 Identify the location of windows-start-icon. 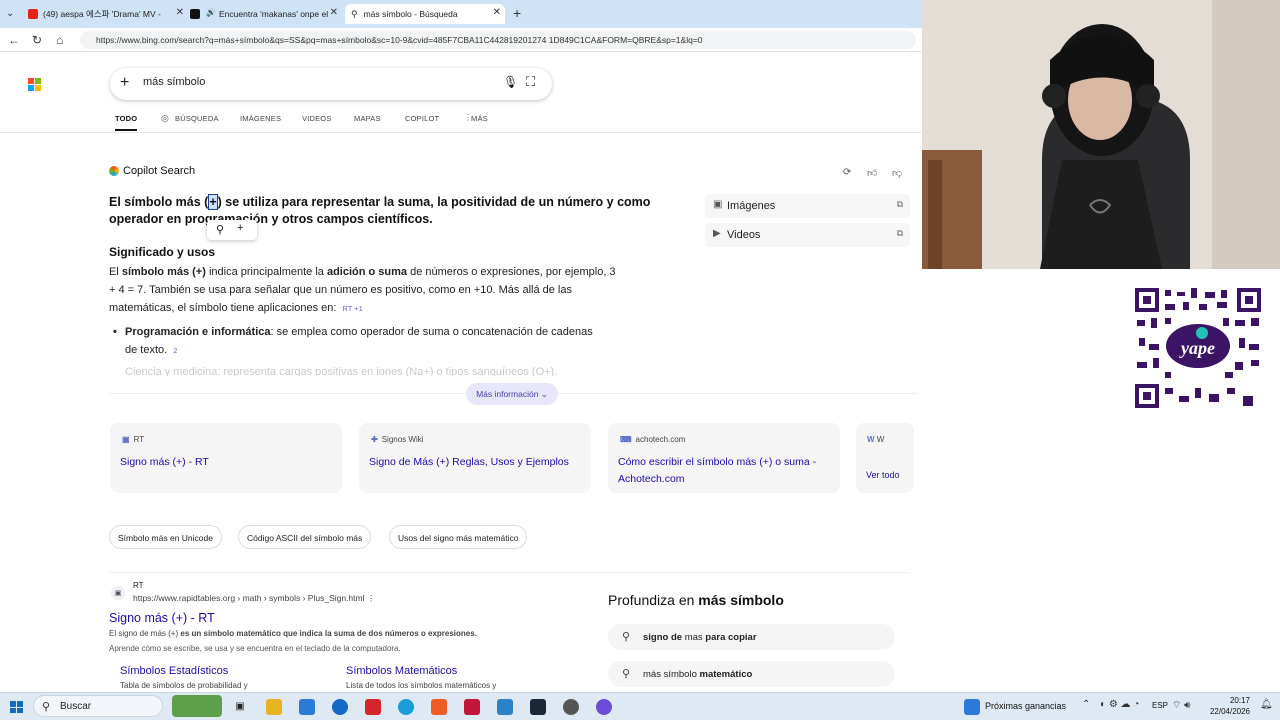
(16, 707).